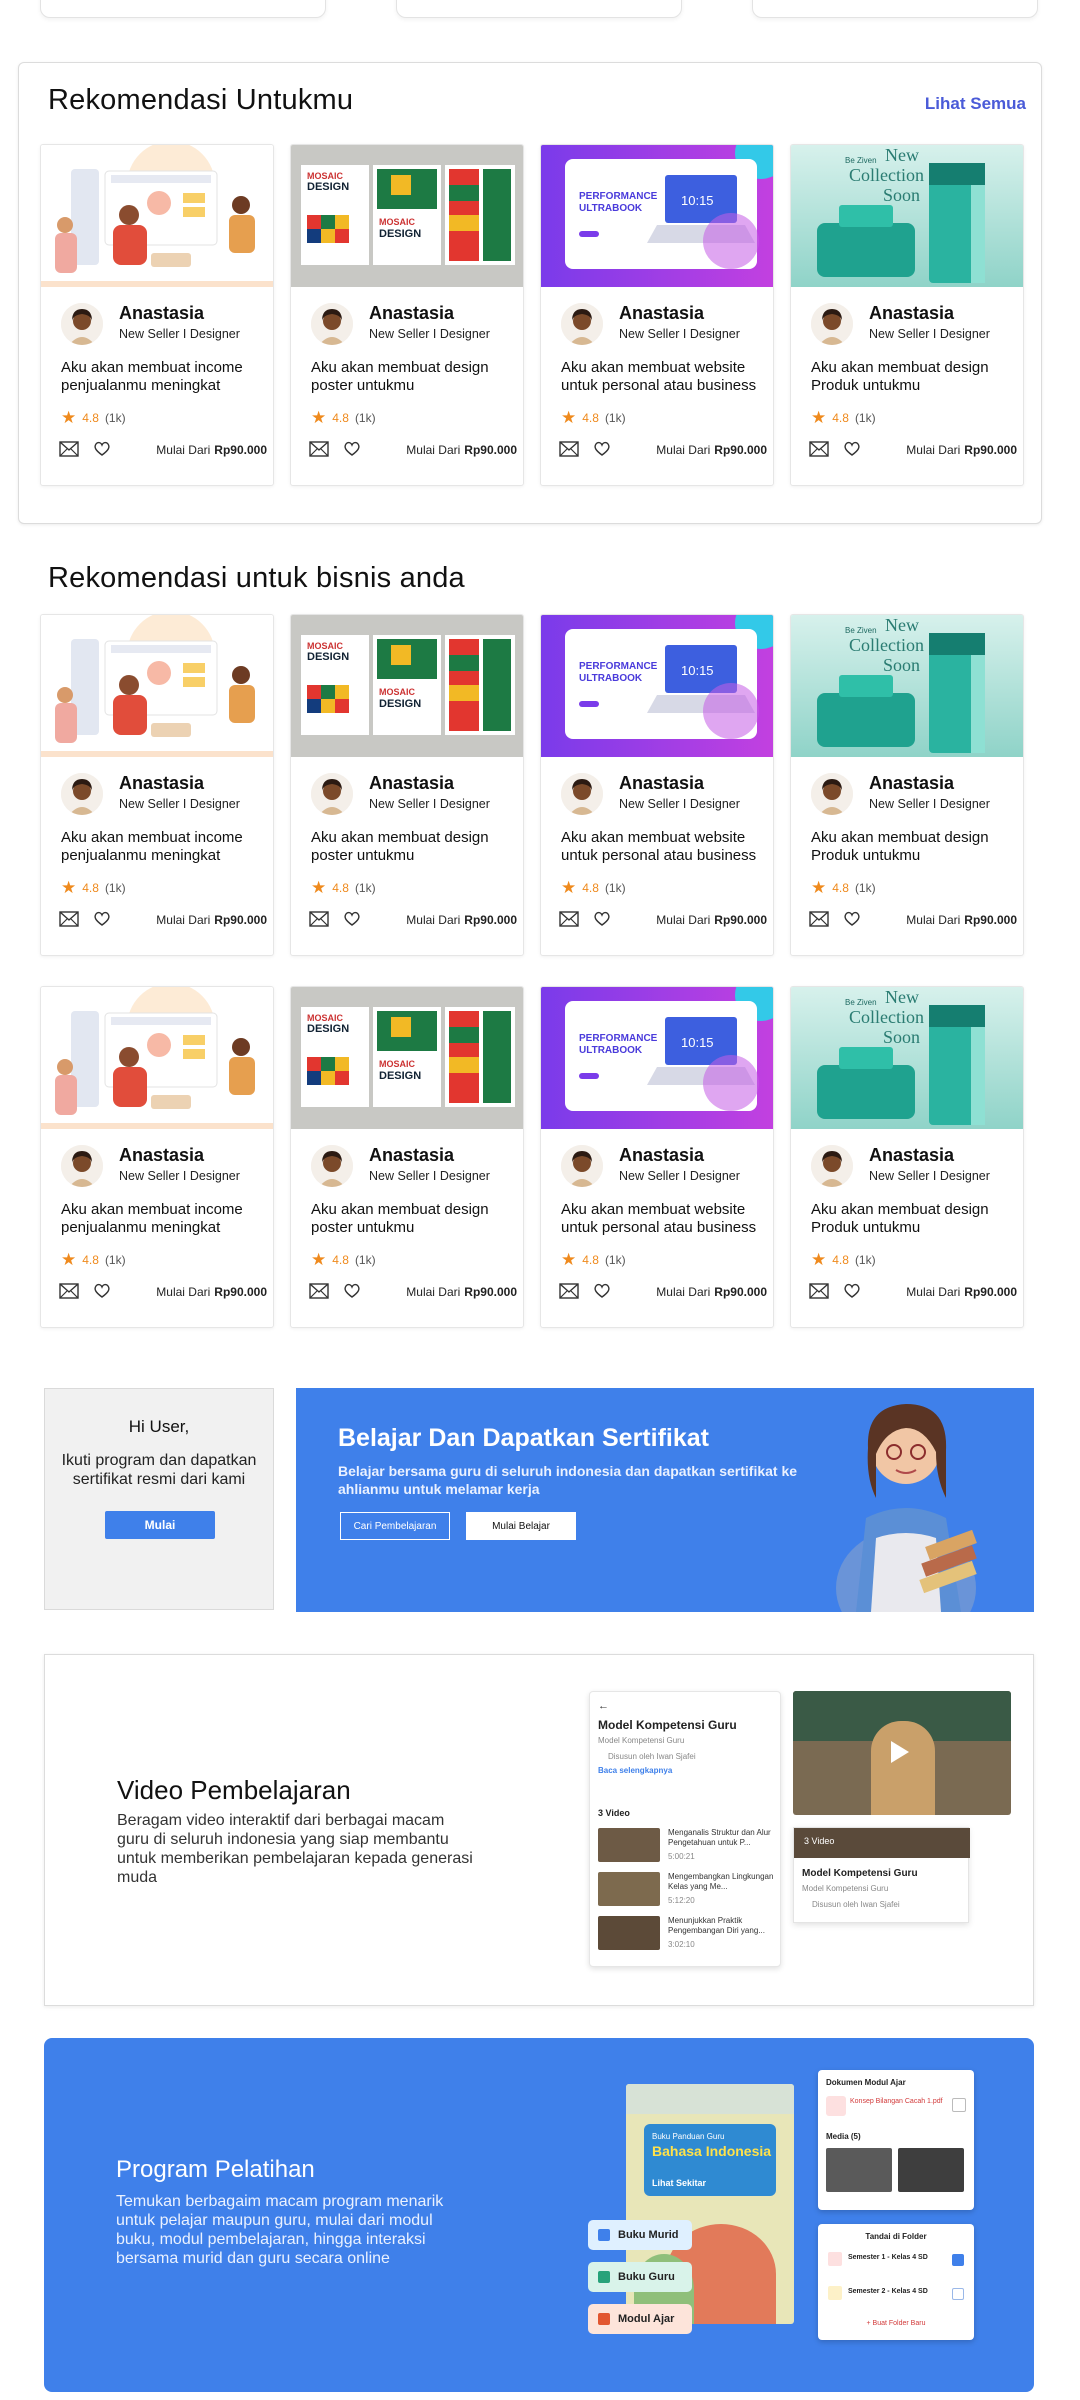 This screenshot has width=1080, height=2400. I want to click on svg-text: 10:15, so click(697, 670).